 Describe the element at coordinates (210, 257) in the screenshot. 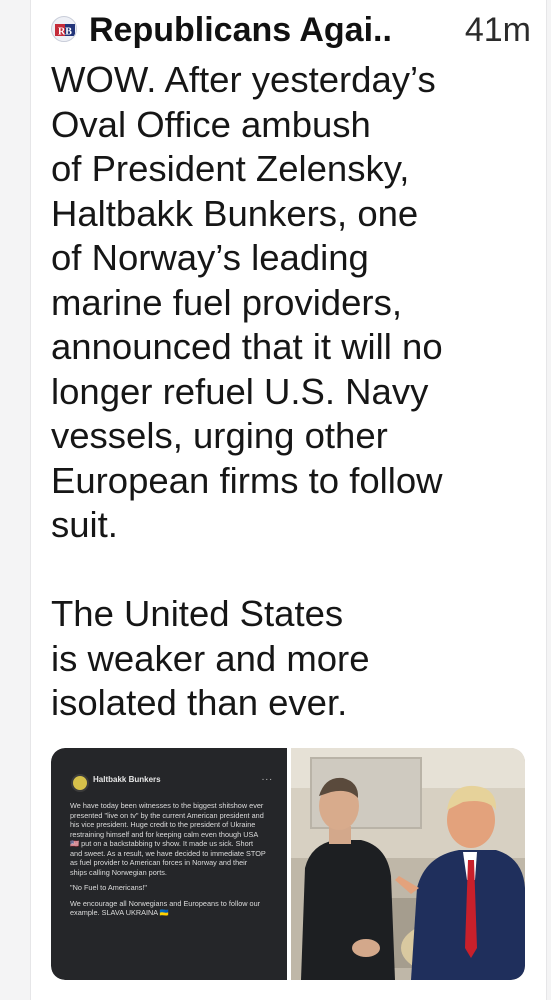

I see `text-line: of Norway’s leading` at that location.